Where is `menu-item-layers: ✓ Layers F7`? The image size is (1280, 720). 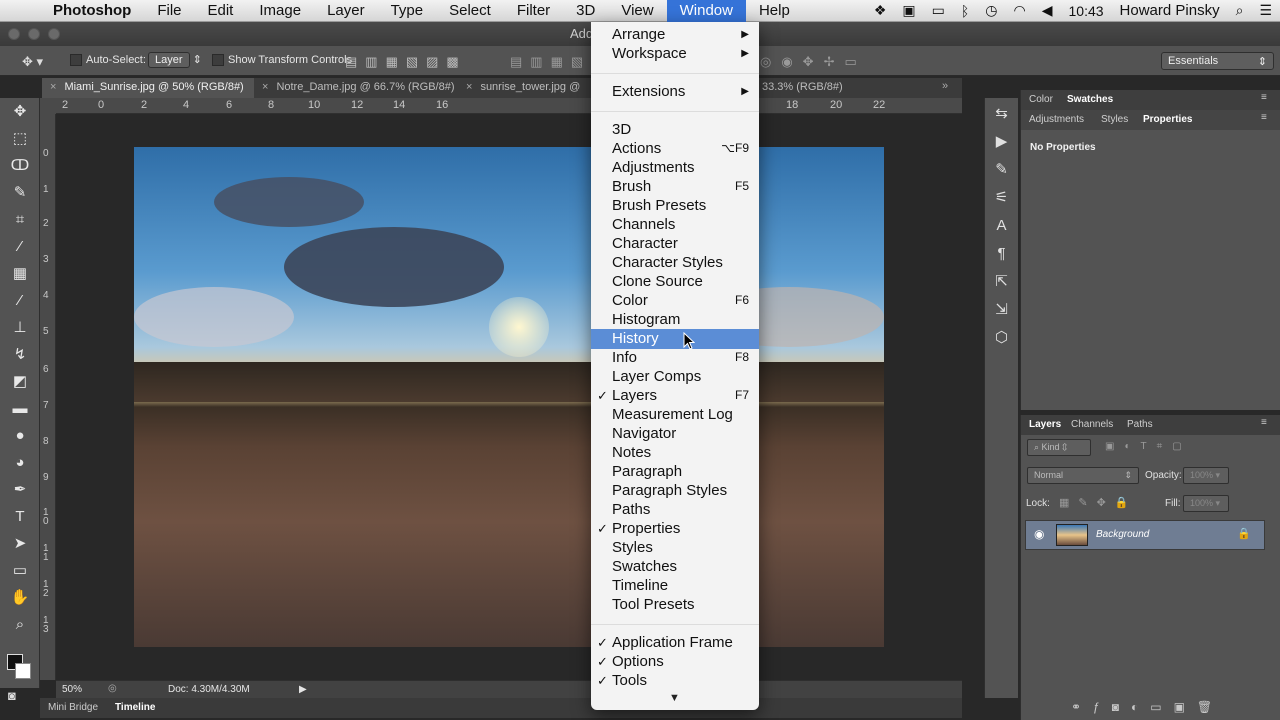 menu-item-layers: ✓ Layers F7 is located at coordinates (675, 395).